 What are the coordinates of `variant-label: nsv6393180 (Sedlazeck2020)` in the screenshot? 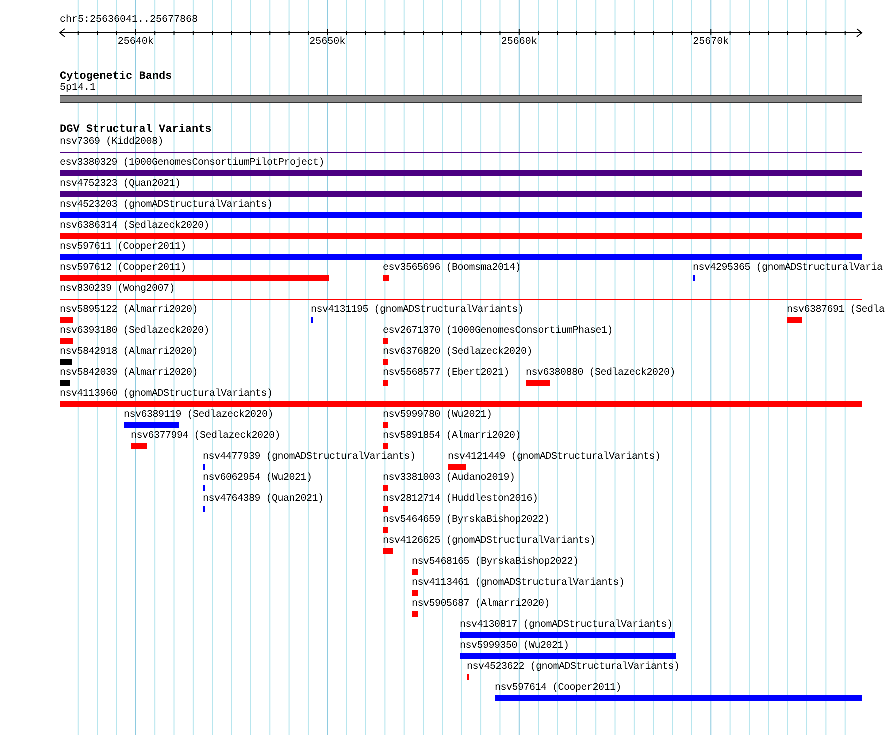 It's located at (135, 331).